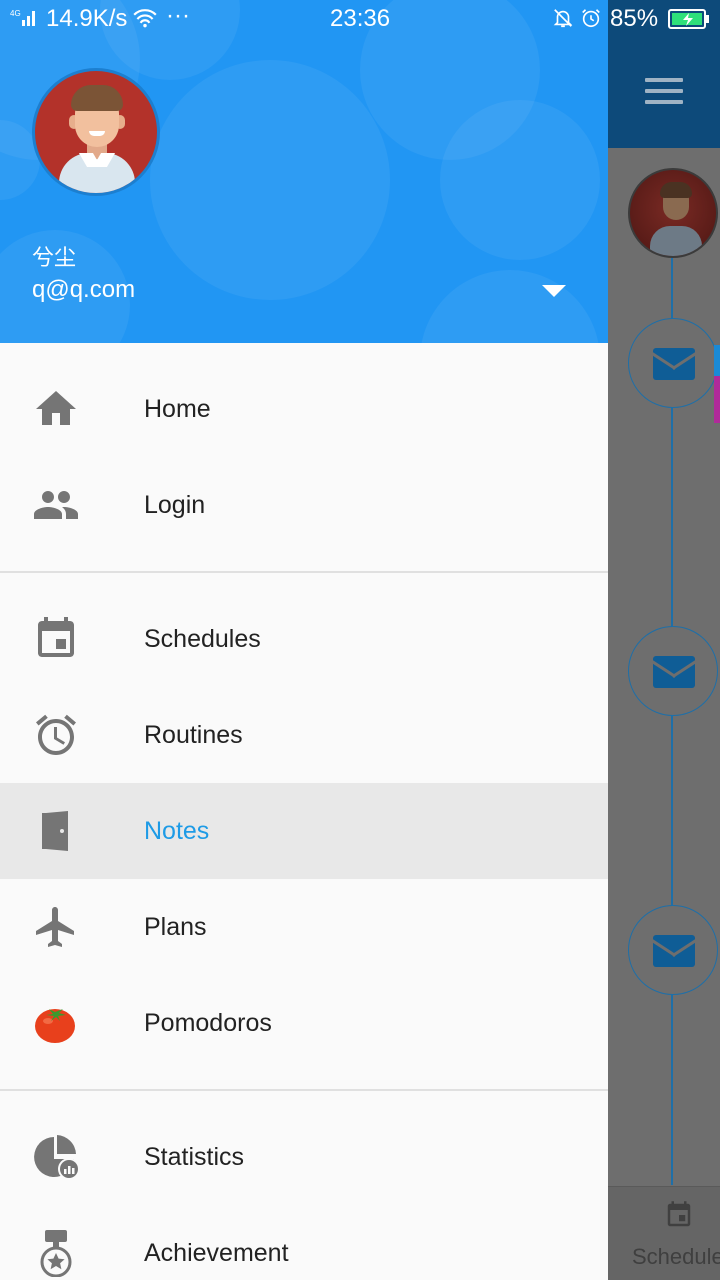  I want to click on airplane-icon, so click(55, 927).